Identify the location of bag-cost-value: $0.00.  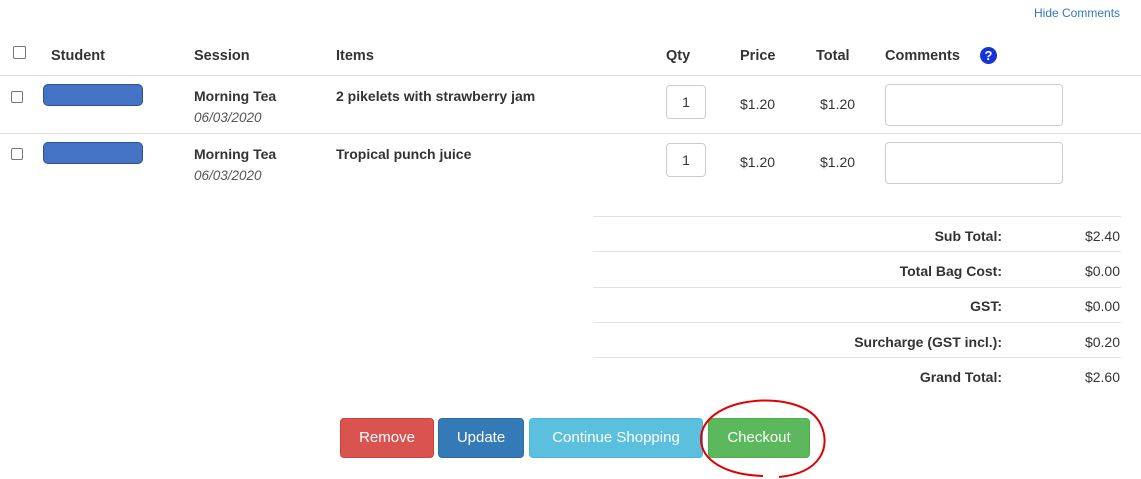
(1102, 271).